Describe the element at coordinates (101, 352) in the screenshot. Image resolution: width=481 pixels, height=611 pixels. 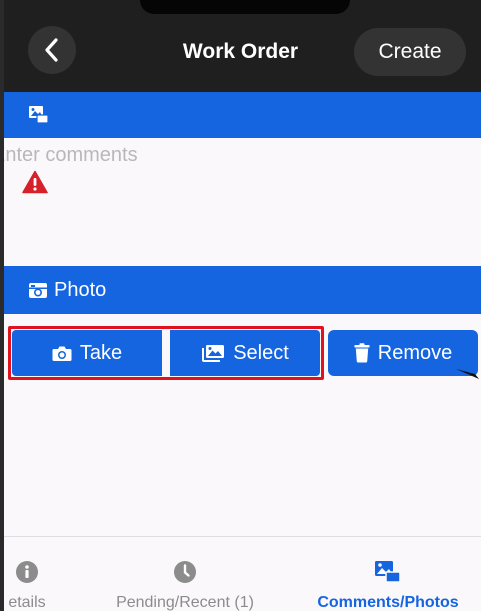
I see `take-label: Take` at that location.